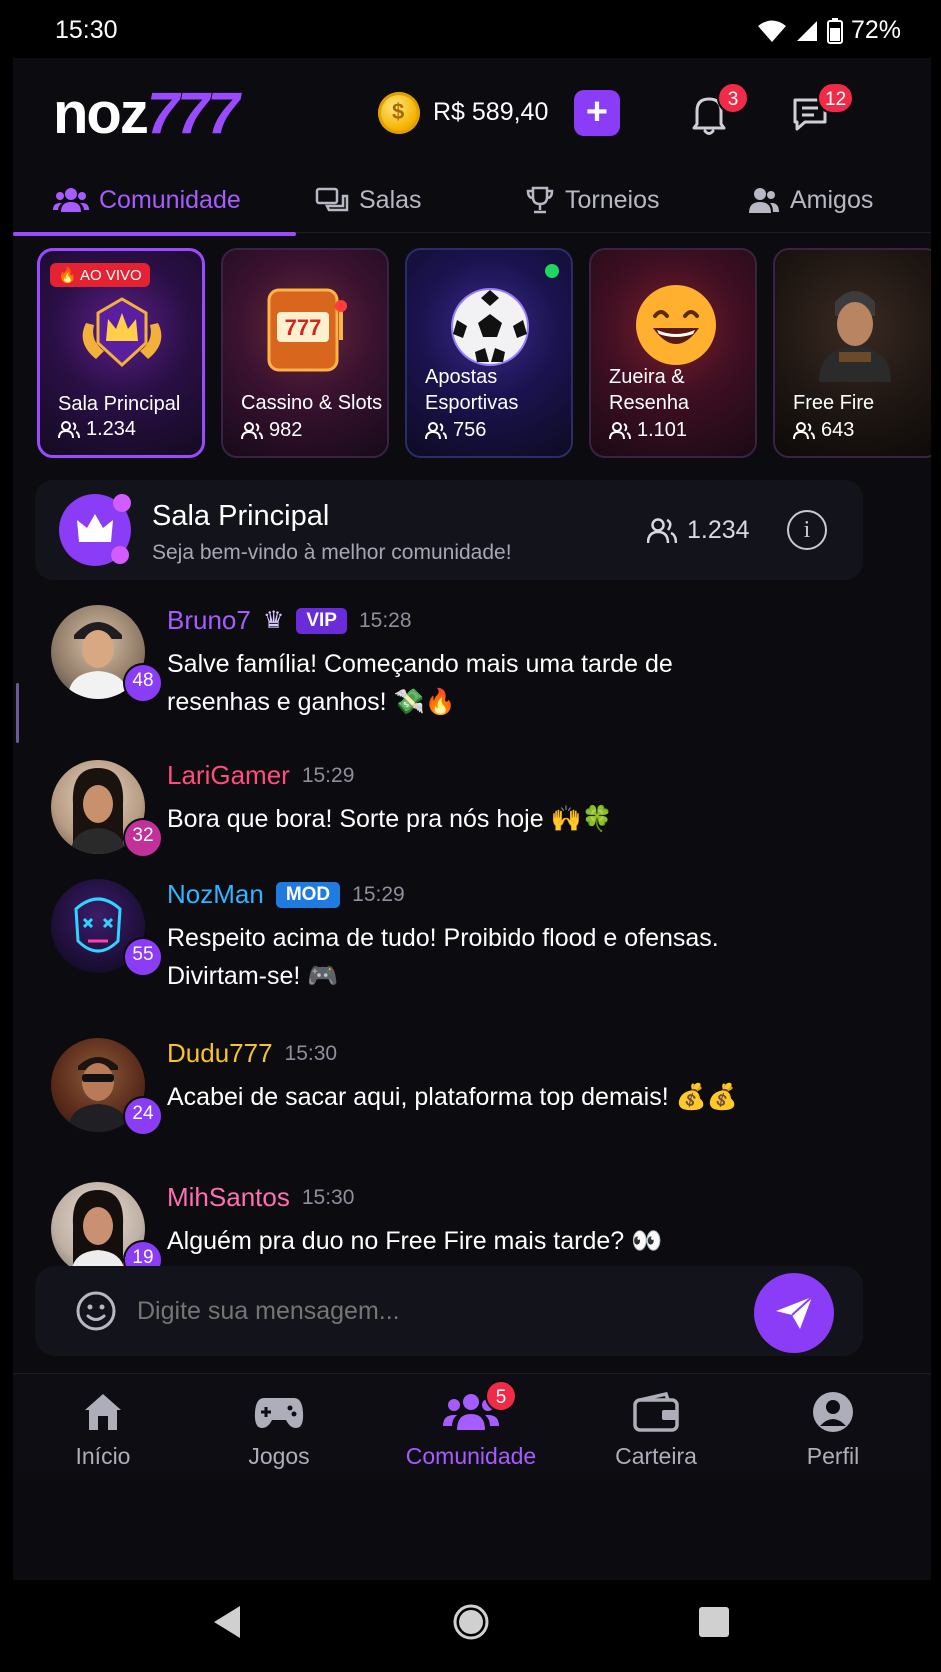 Image resolution: width=941 pixels, height=1672 pixels. I want to click on tab-label: Amigos, so click(832, 199).